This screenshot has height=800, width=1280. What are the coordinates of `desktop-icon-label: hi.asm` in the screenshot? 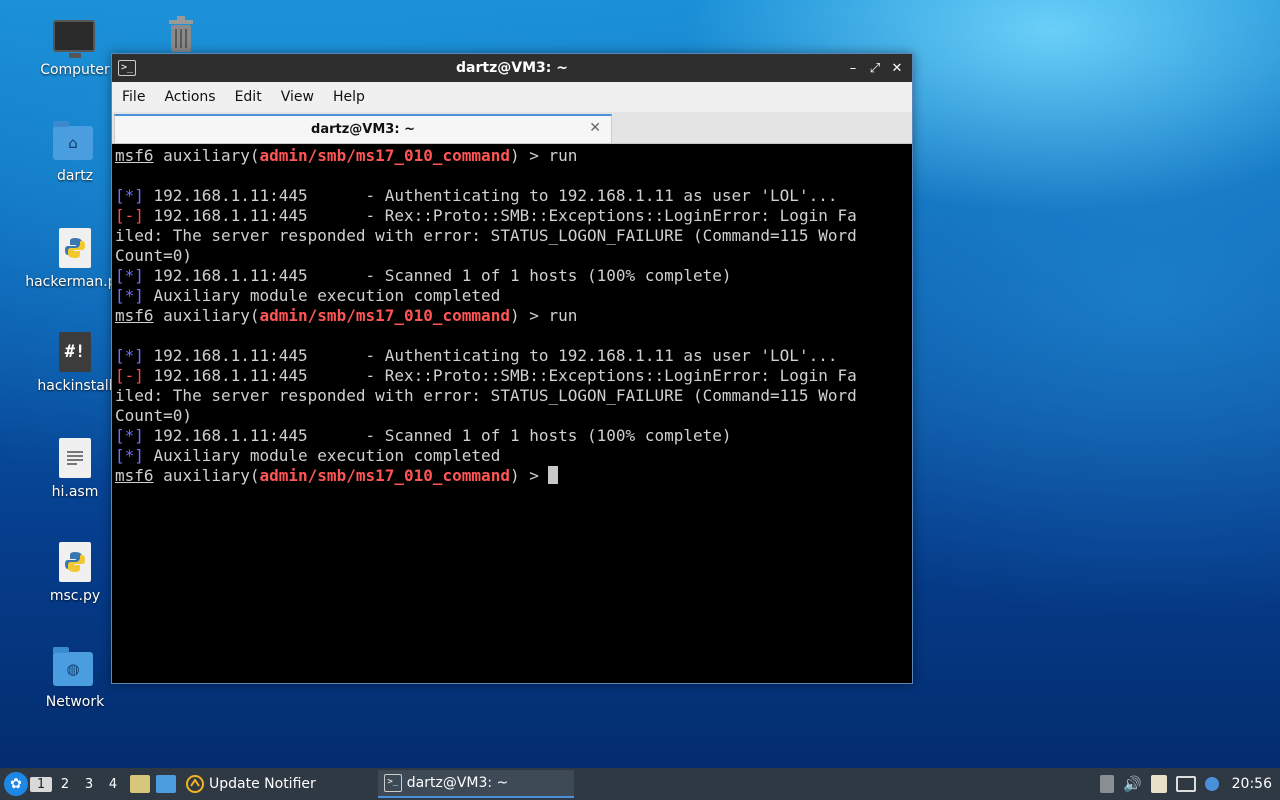 It's located at (75, 492).